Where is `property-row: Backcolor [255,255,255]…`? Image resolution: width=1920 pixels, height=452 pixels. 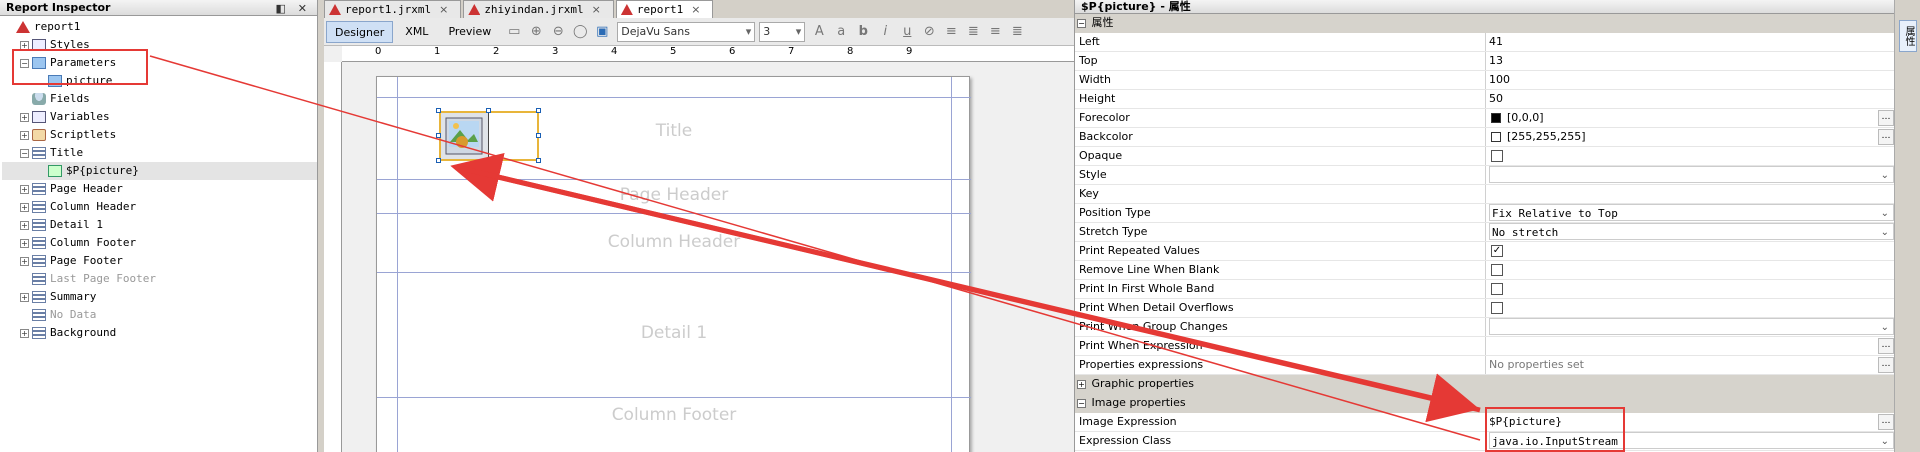 property-row: Backcolor [255,255,255]… is located at coordinates (1484, 137).